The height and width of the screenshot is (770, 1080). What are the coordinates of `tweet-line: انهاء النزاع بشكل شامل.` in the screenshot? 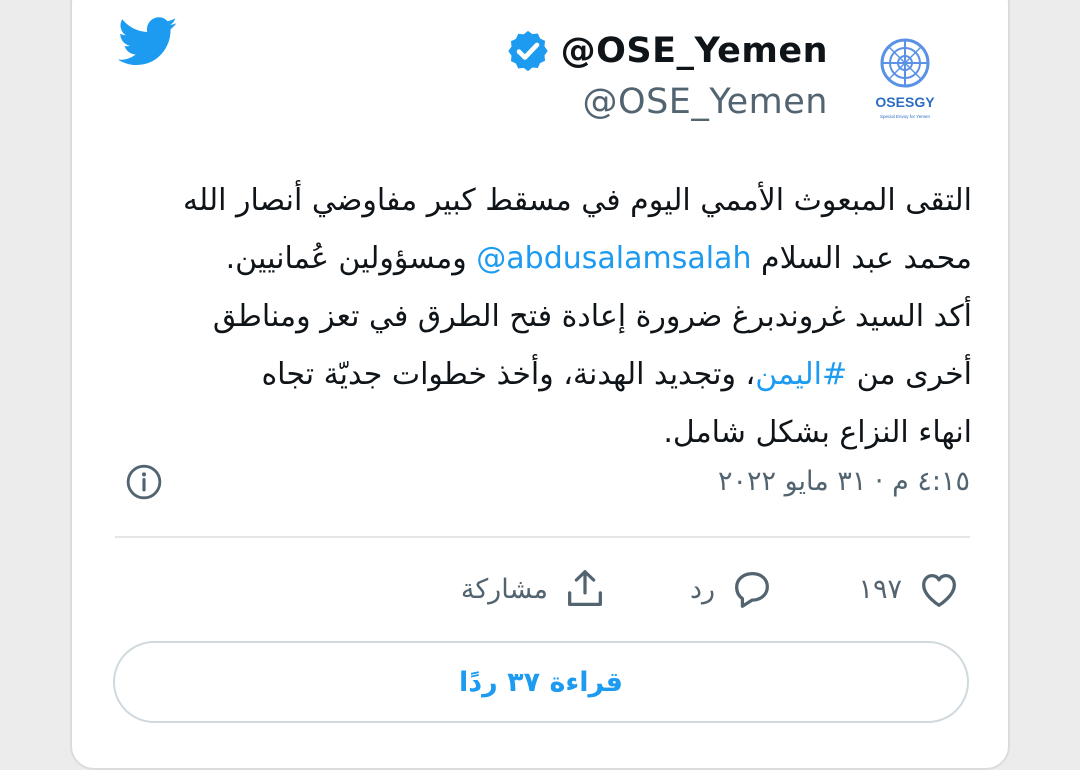 It's located at (817, 432).